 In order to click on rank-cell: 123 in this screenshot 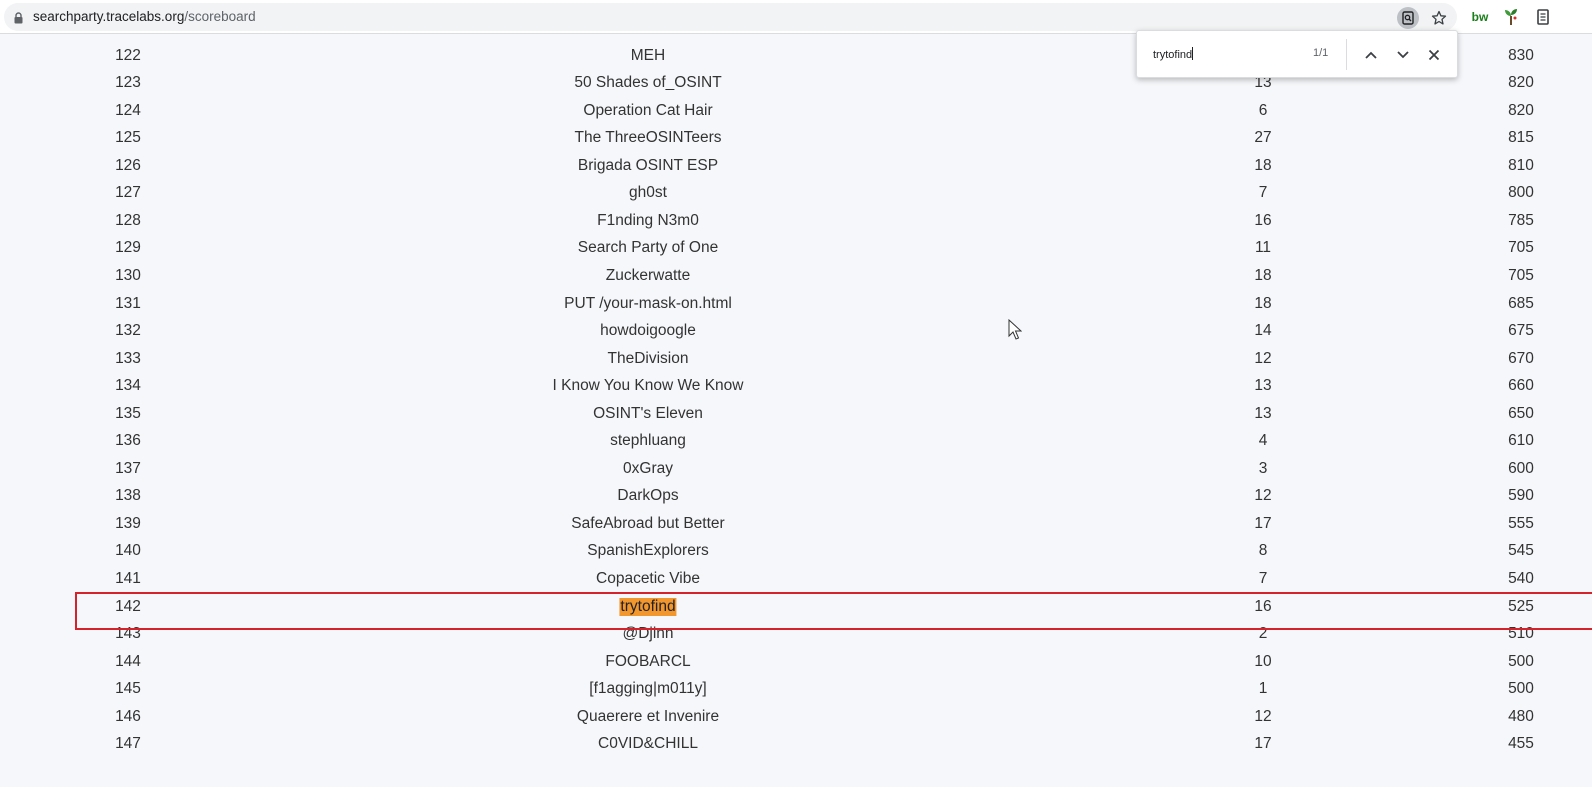, I will do `click(128, 83)`.